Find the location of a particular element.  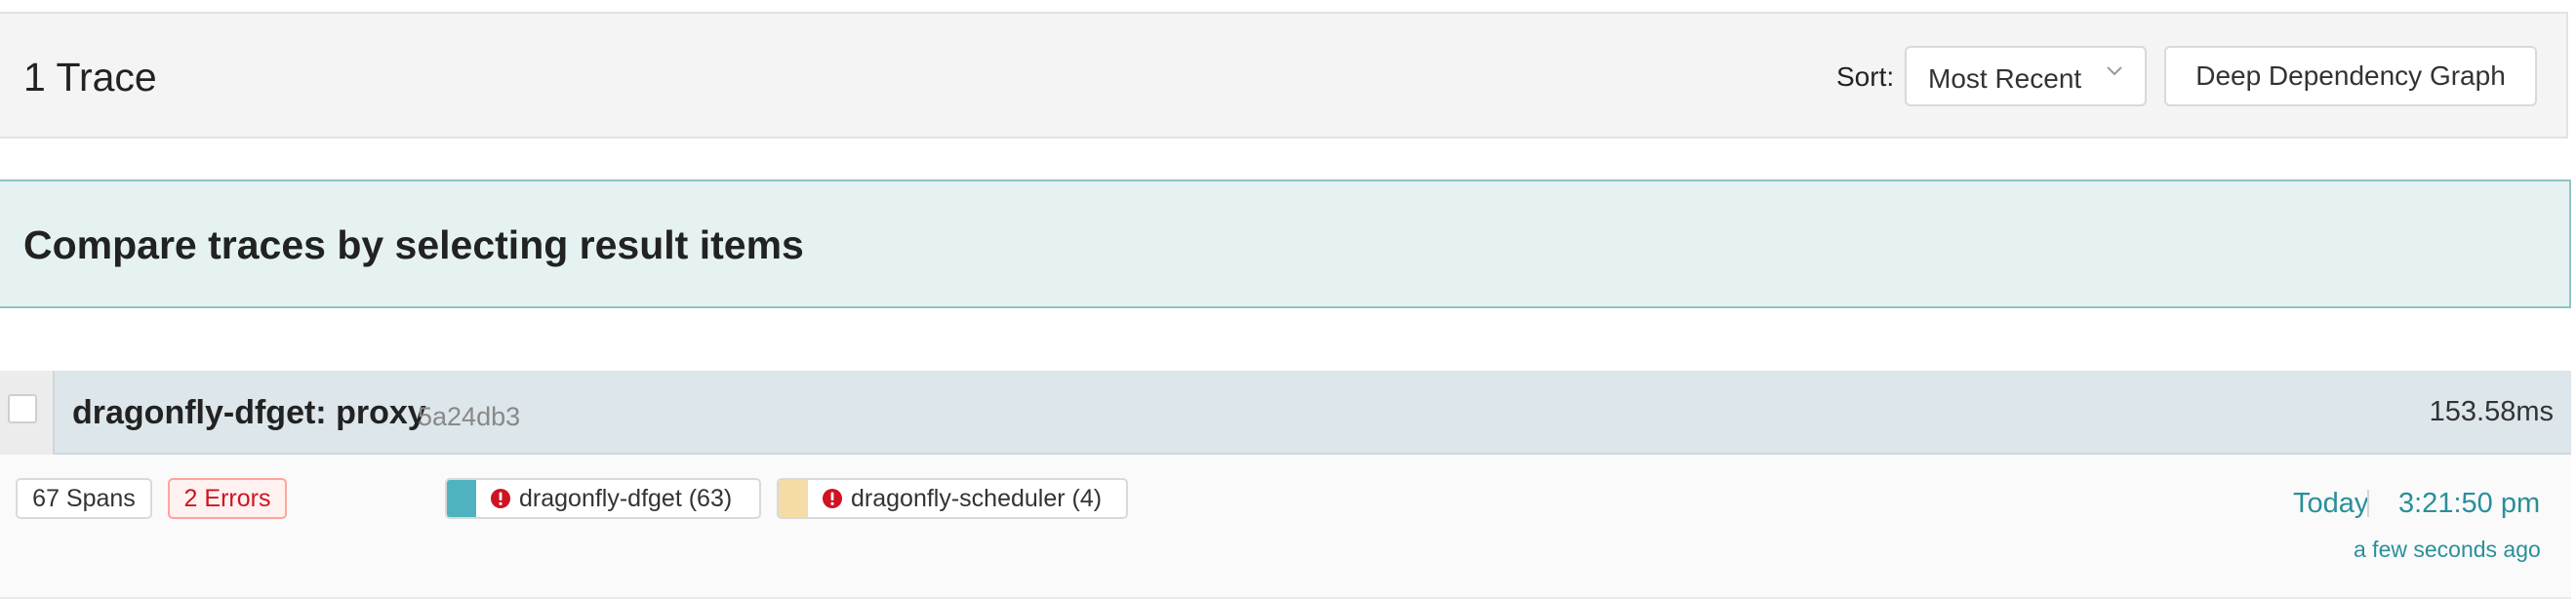

trace-relative-time: a few seconds ago is located at coordinates (2447, 549).